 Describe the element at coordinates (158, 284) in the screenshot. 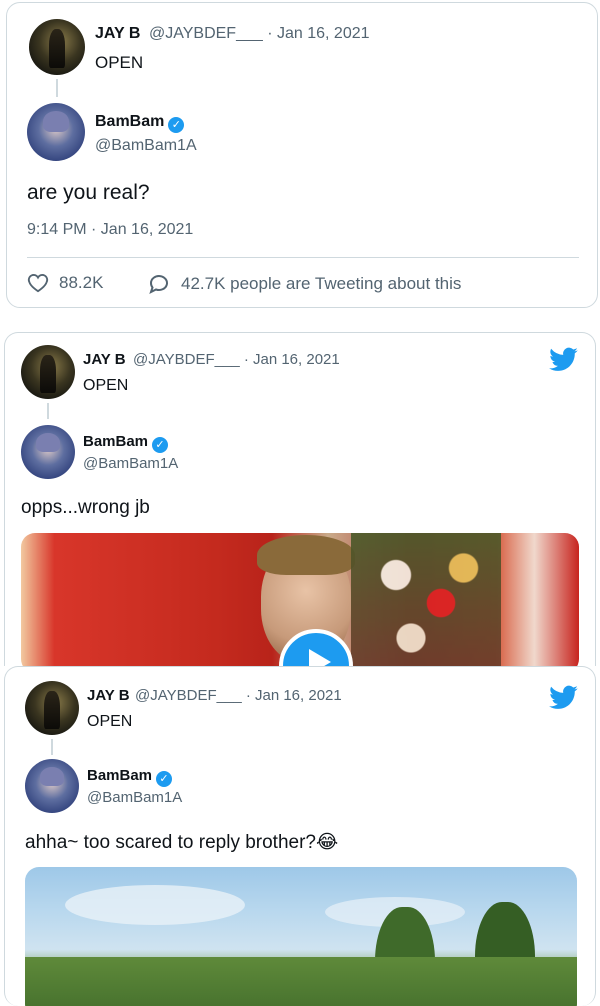

I see `comment-icon` at that location.